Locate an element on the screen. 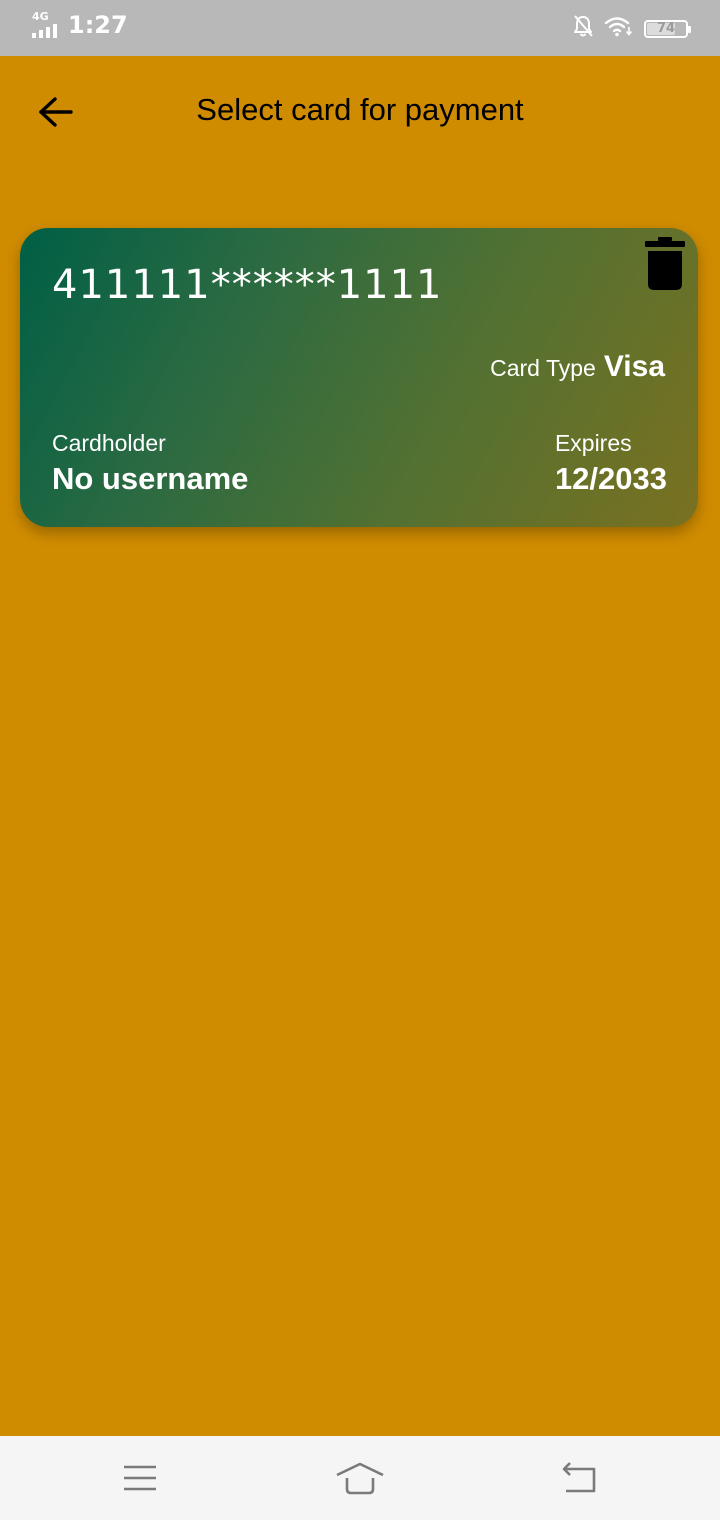  page-title: Select card for payment is located at coordinates (360, 109).